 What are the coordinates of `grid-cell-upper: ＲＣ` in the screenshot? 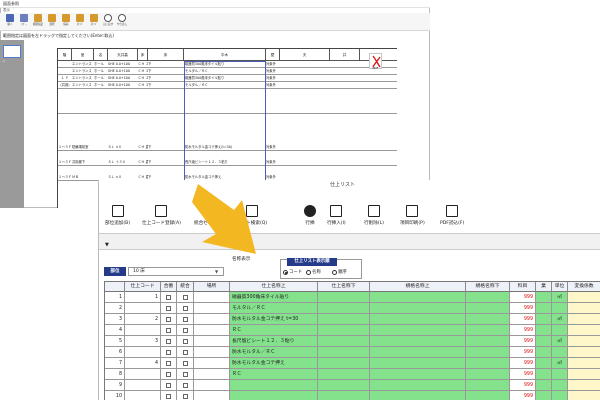 It's located at (274, 330).